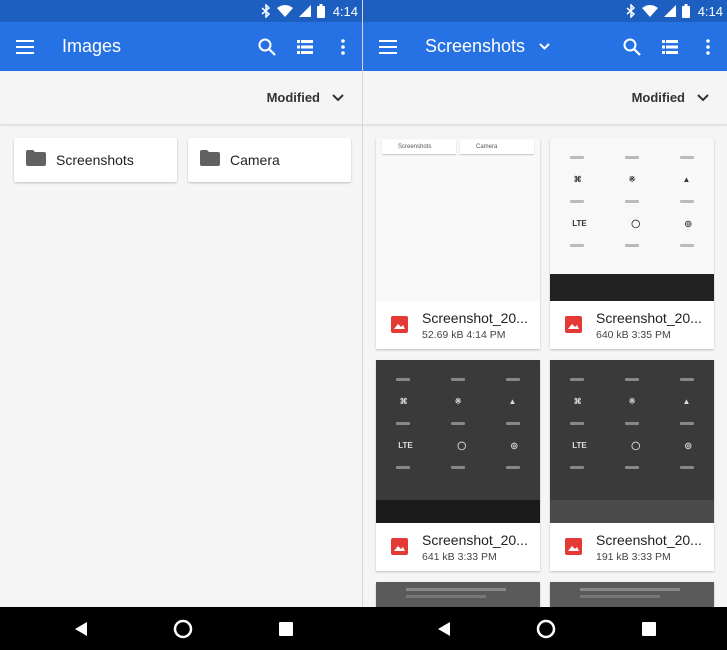  What do you see at coordinates (415, 147) in the screenshot?
I see `mini-folder-name: Screenshots` at bounding box center [415, 147].